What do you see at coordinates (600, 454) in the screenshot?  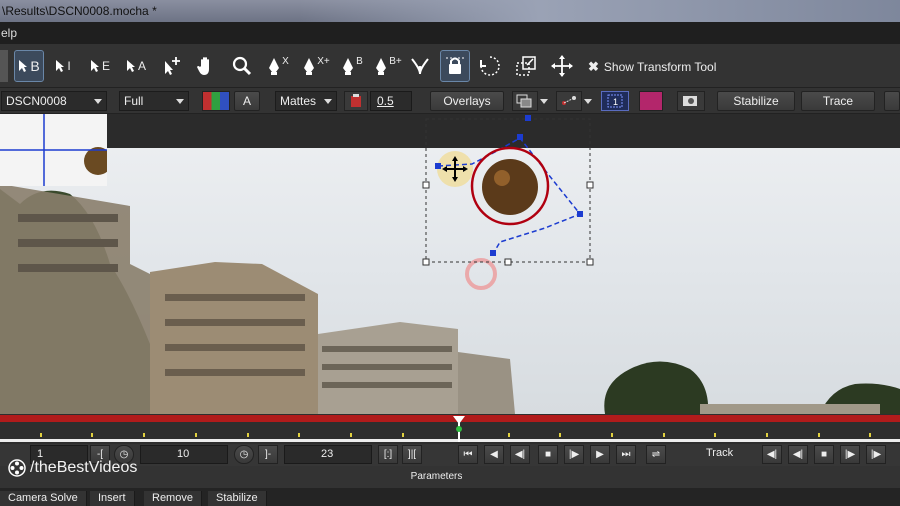 I see `play-forward-button: ▶` at bounding box center [600, 454].